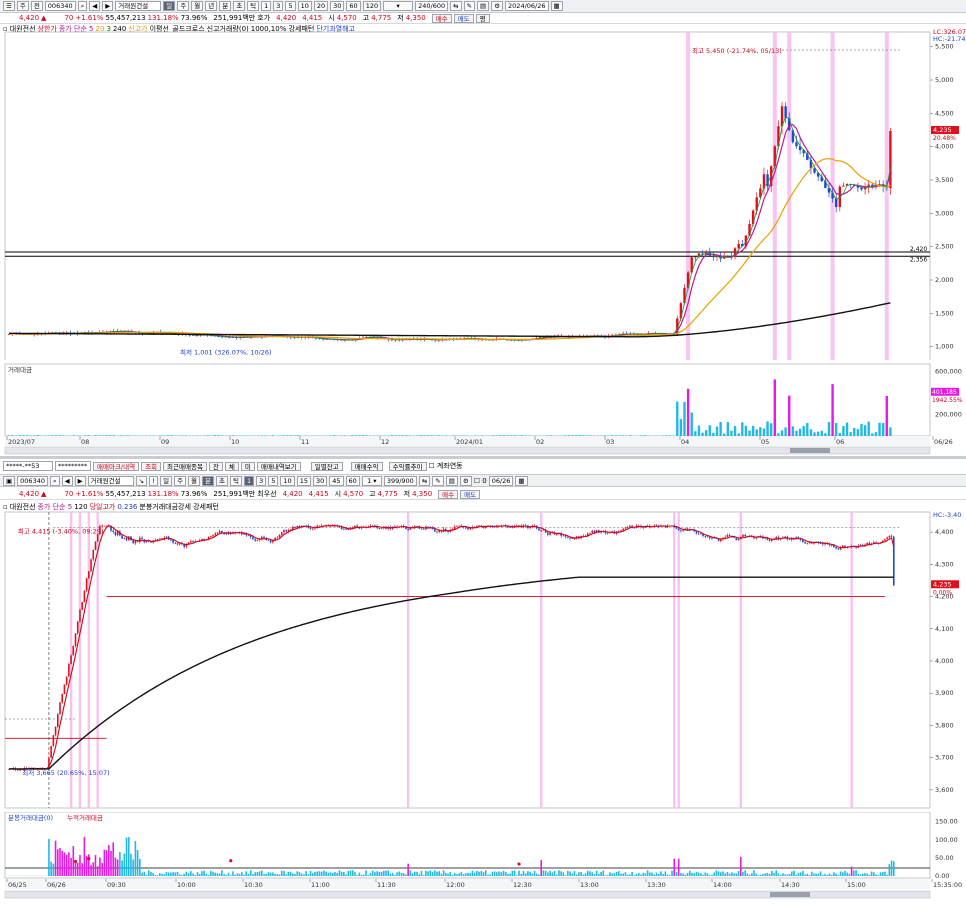  Describe the element at coordinates (110, 480) in the screenshot. I see `stock2-name: 거래원건설` at that location.